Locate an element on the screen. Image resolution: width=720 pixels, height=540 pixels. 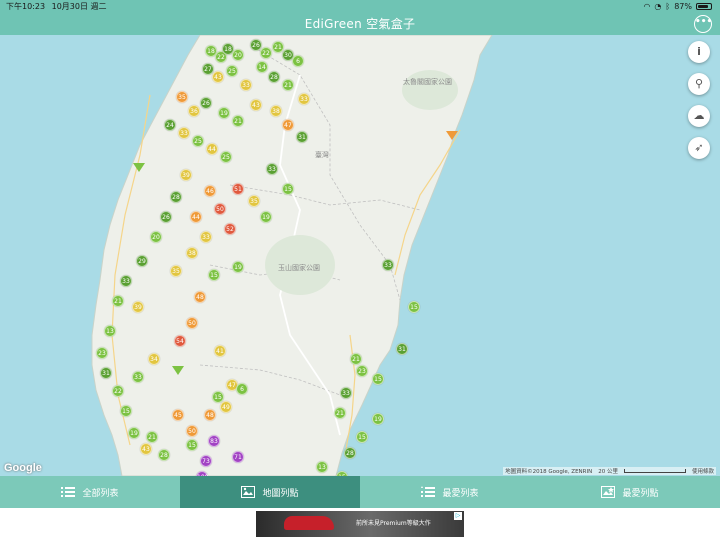
tab-favorites-map: 最愛列點 is located at coordinates (630, 492).